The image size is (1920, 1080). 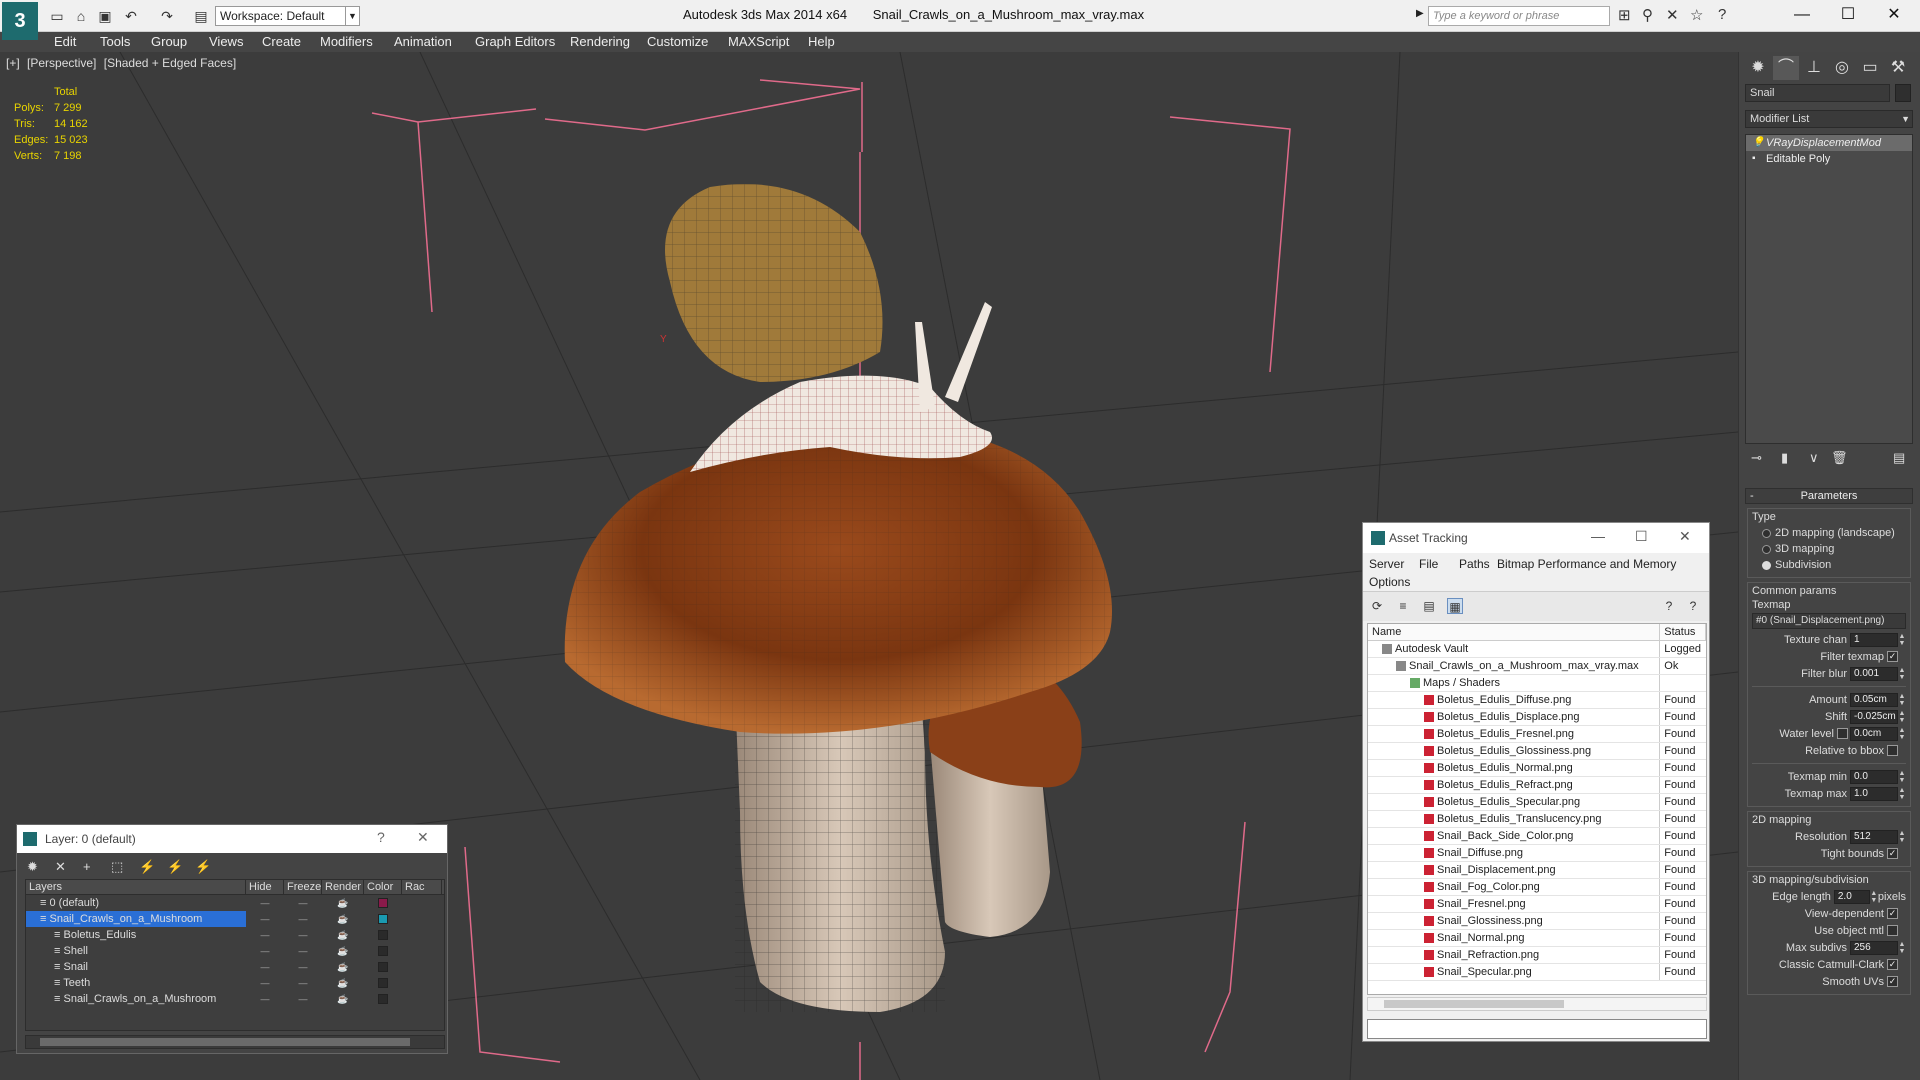 What do you see at coordinates (1892, 981) in the screenshot?
I see `smooth-uvs-checkbox: ✓` at bounding box center [1892, 981].